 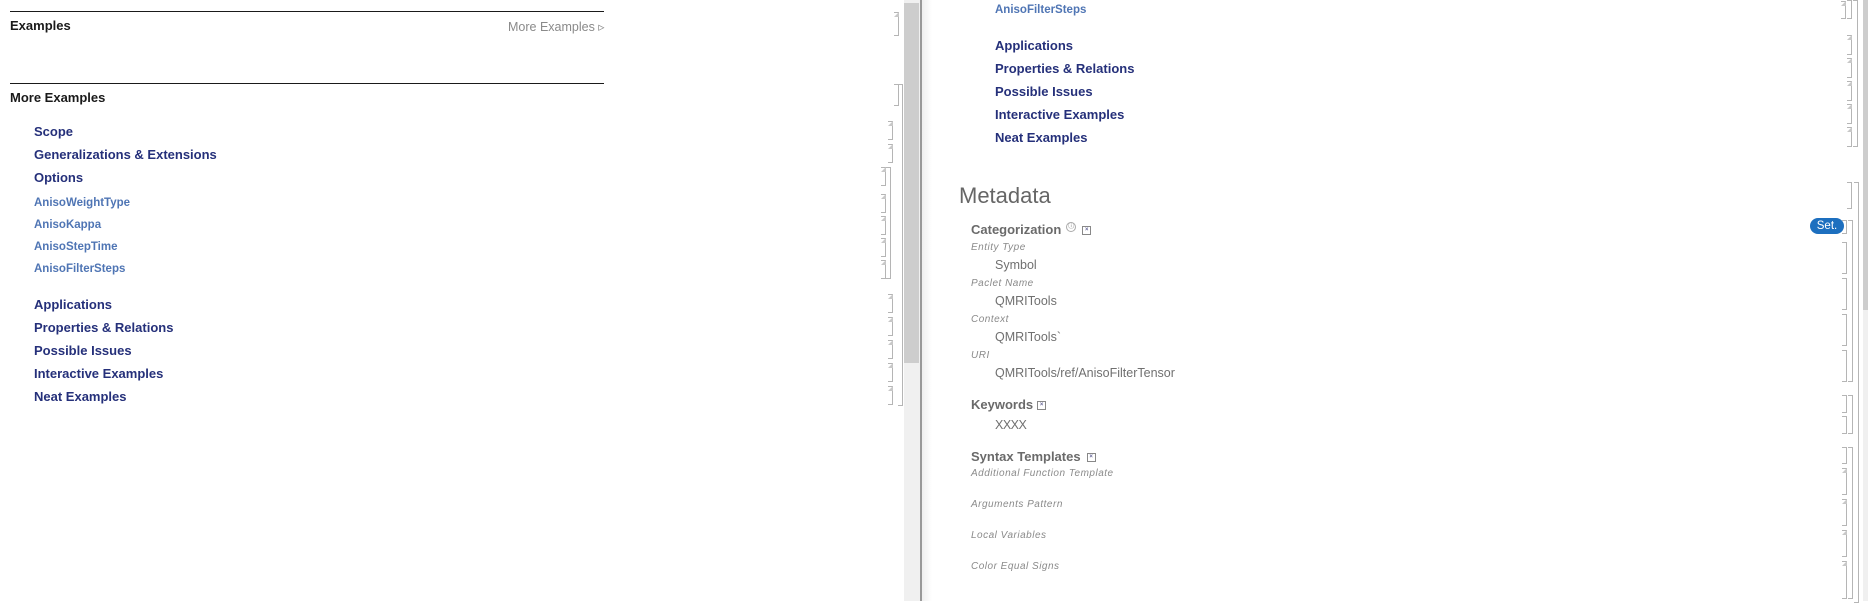 I want to click on context-value: QMRITools`, so click(x=1028, y=337).